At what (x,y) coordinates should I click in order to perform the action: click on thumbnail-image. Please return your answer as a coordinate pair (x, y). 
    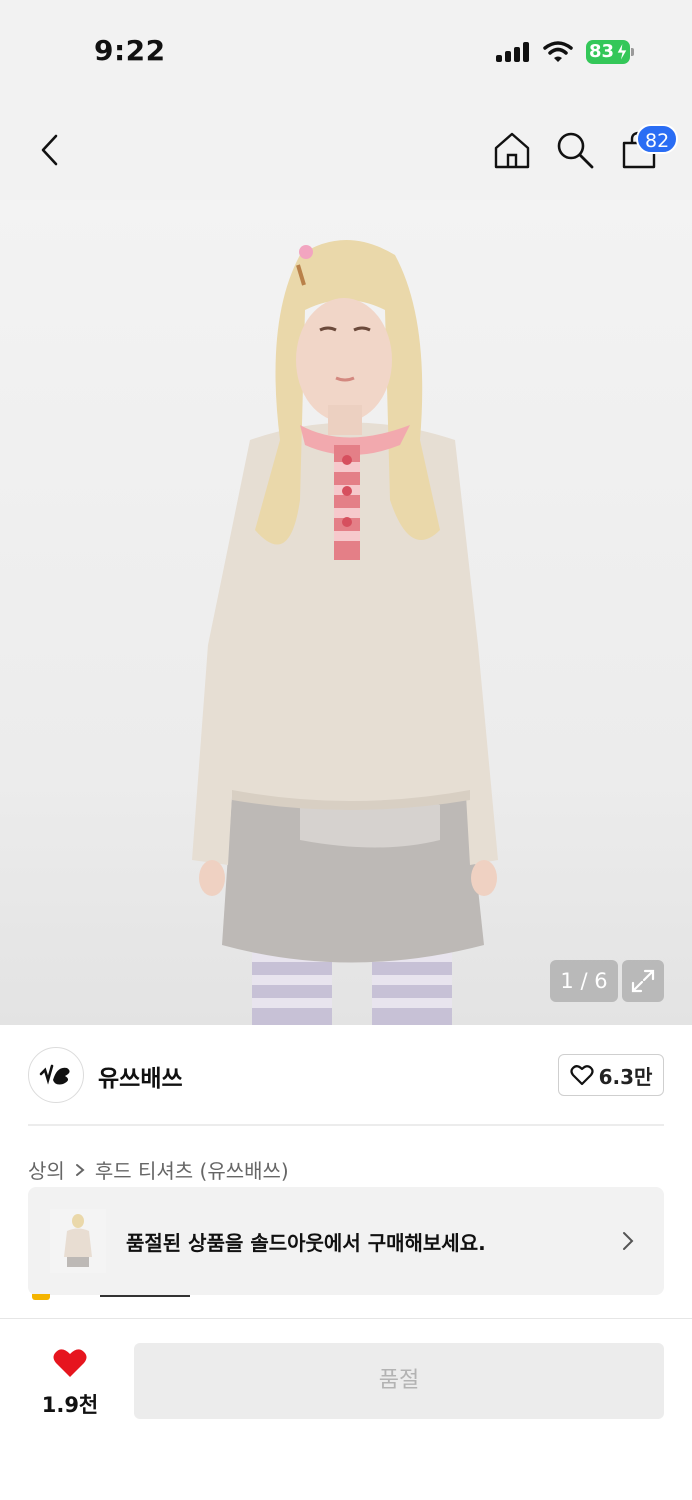
    Looking at the image, I should click on (78, 1241).